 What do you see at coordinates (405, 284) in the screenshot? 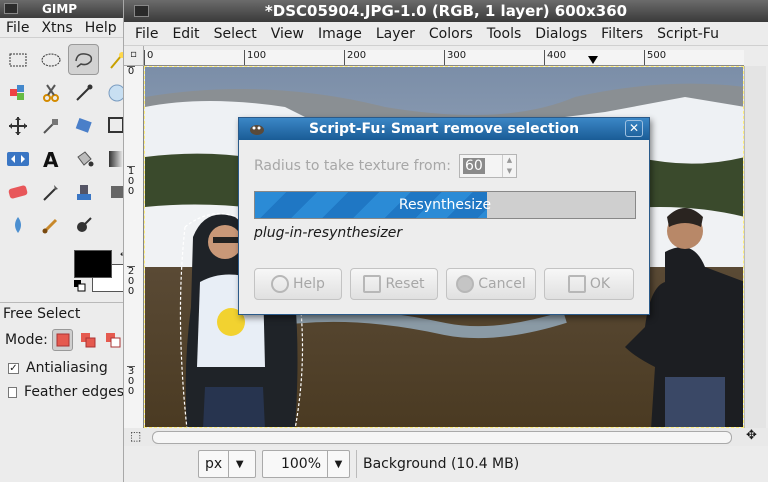
I see `reset-label: Reset` at bounding box center [405, 284].